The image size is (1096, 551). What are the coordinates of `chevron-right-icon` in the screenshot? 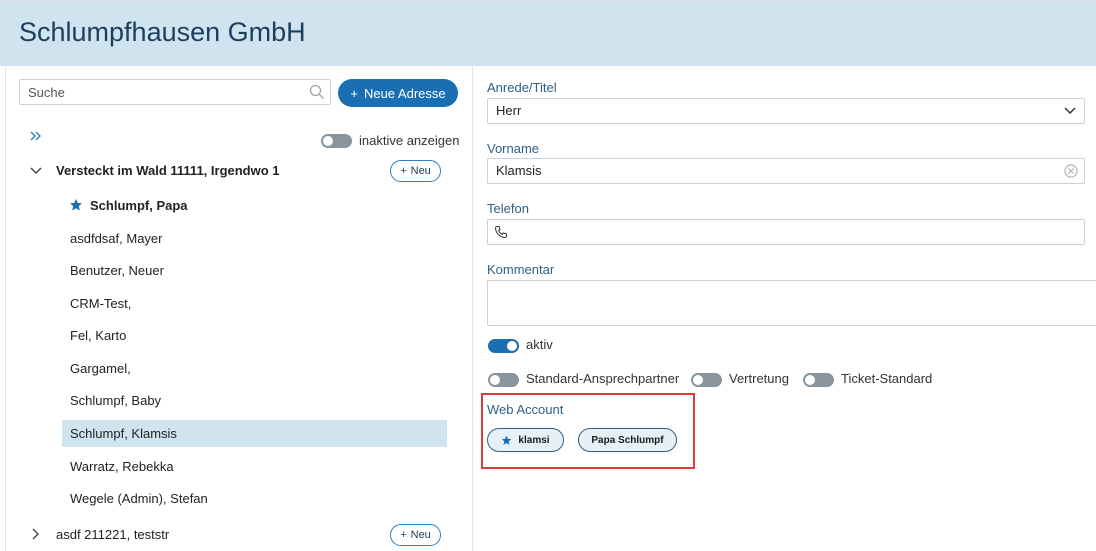 It's located at (36, 534).